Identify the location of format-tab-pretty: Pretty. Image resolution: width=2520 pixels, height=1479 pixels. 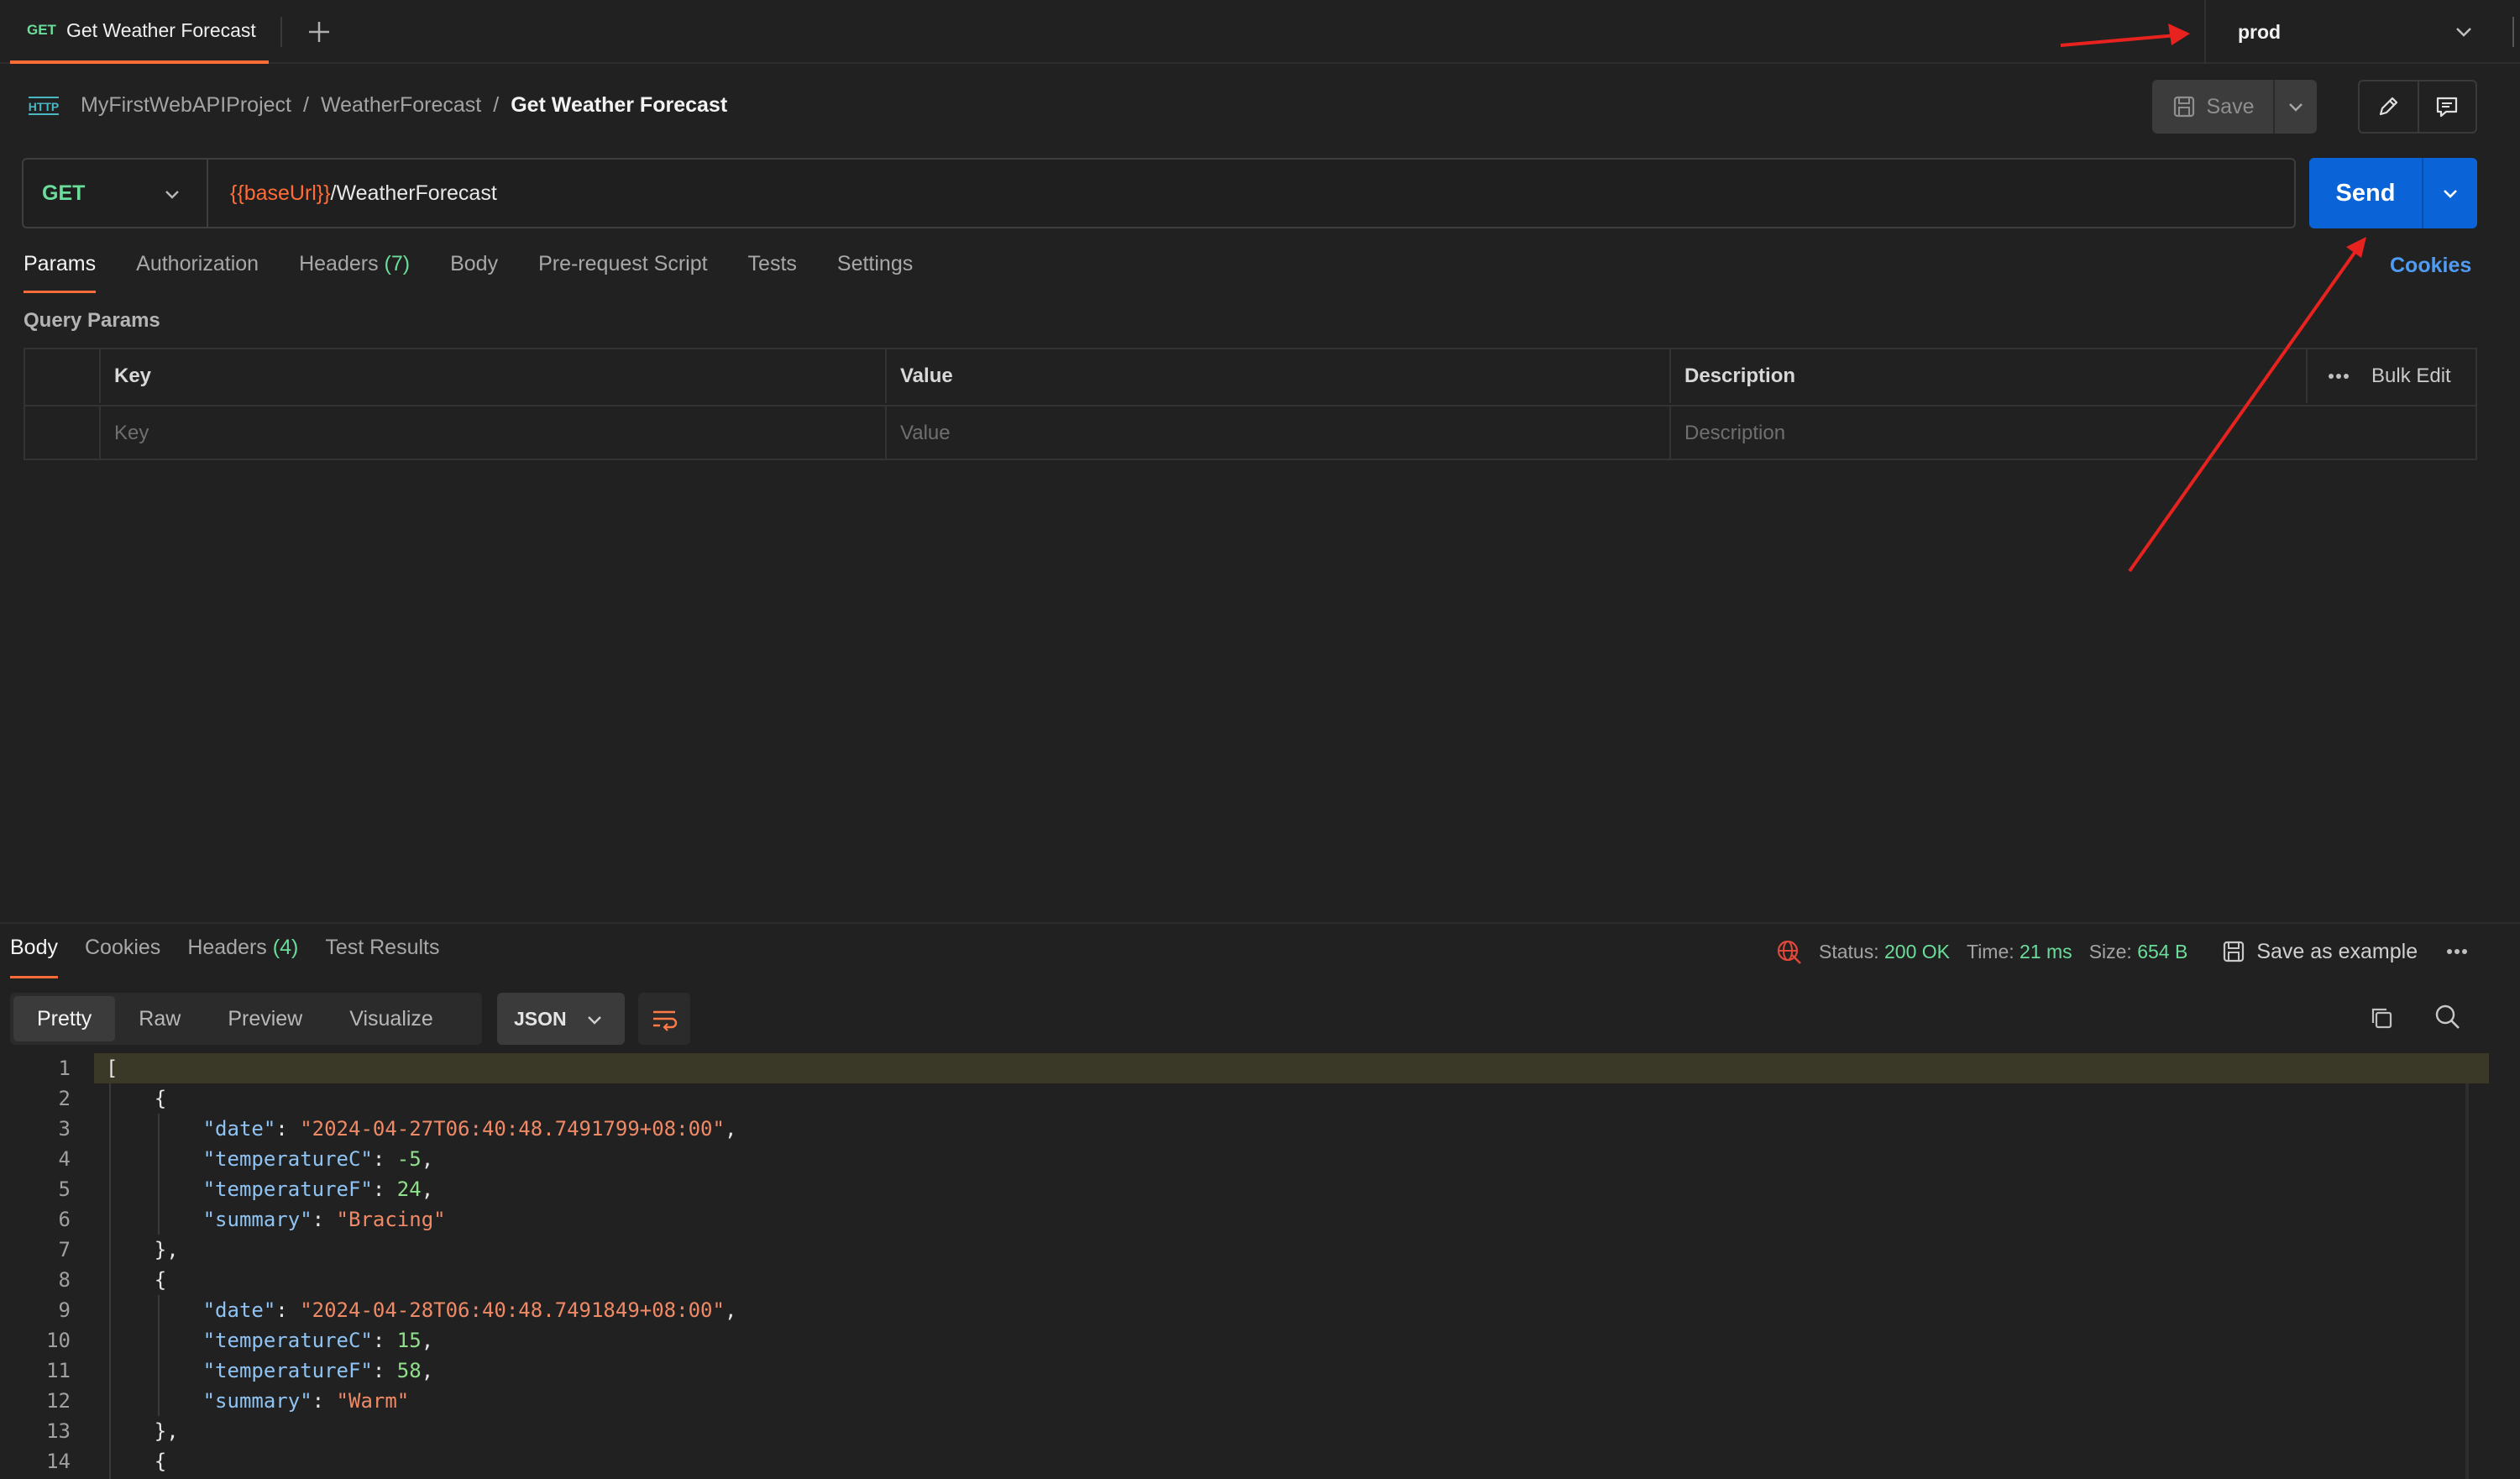
(64, 1018).